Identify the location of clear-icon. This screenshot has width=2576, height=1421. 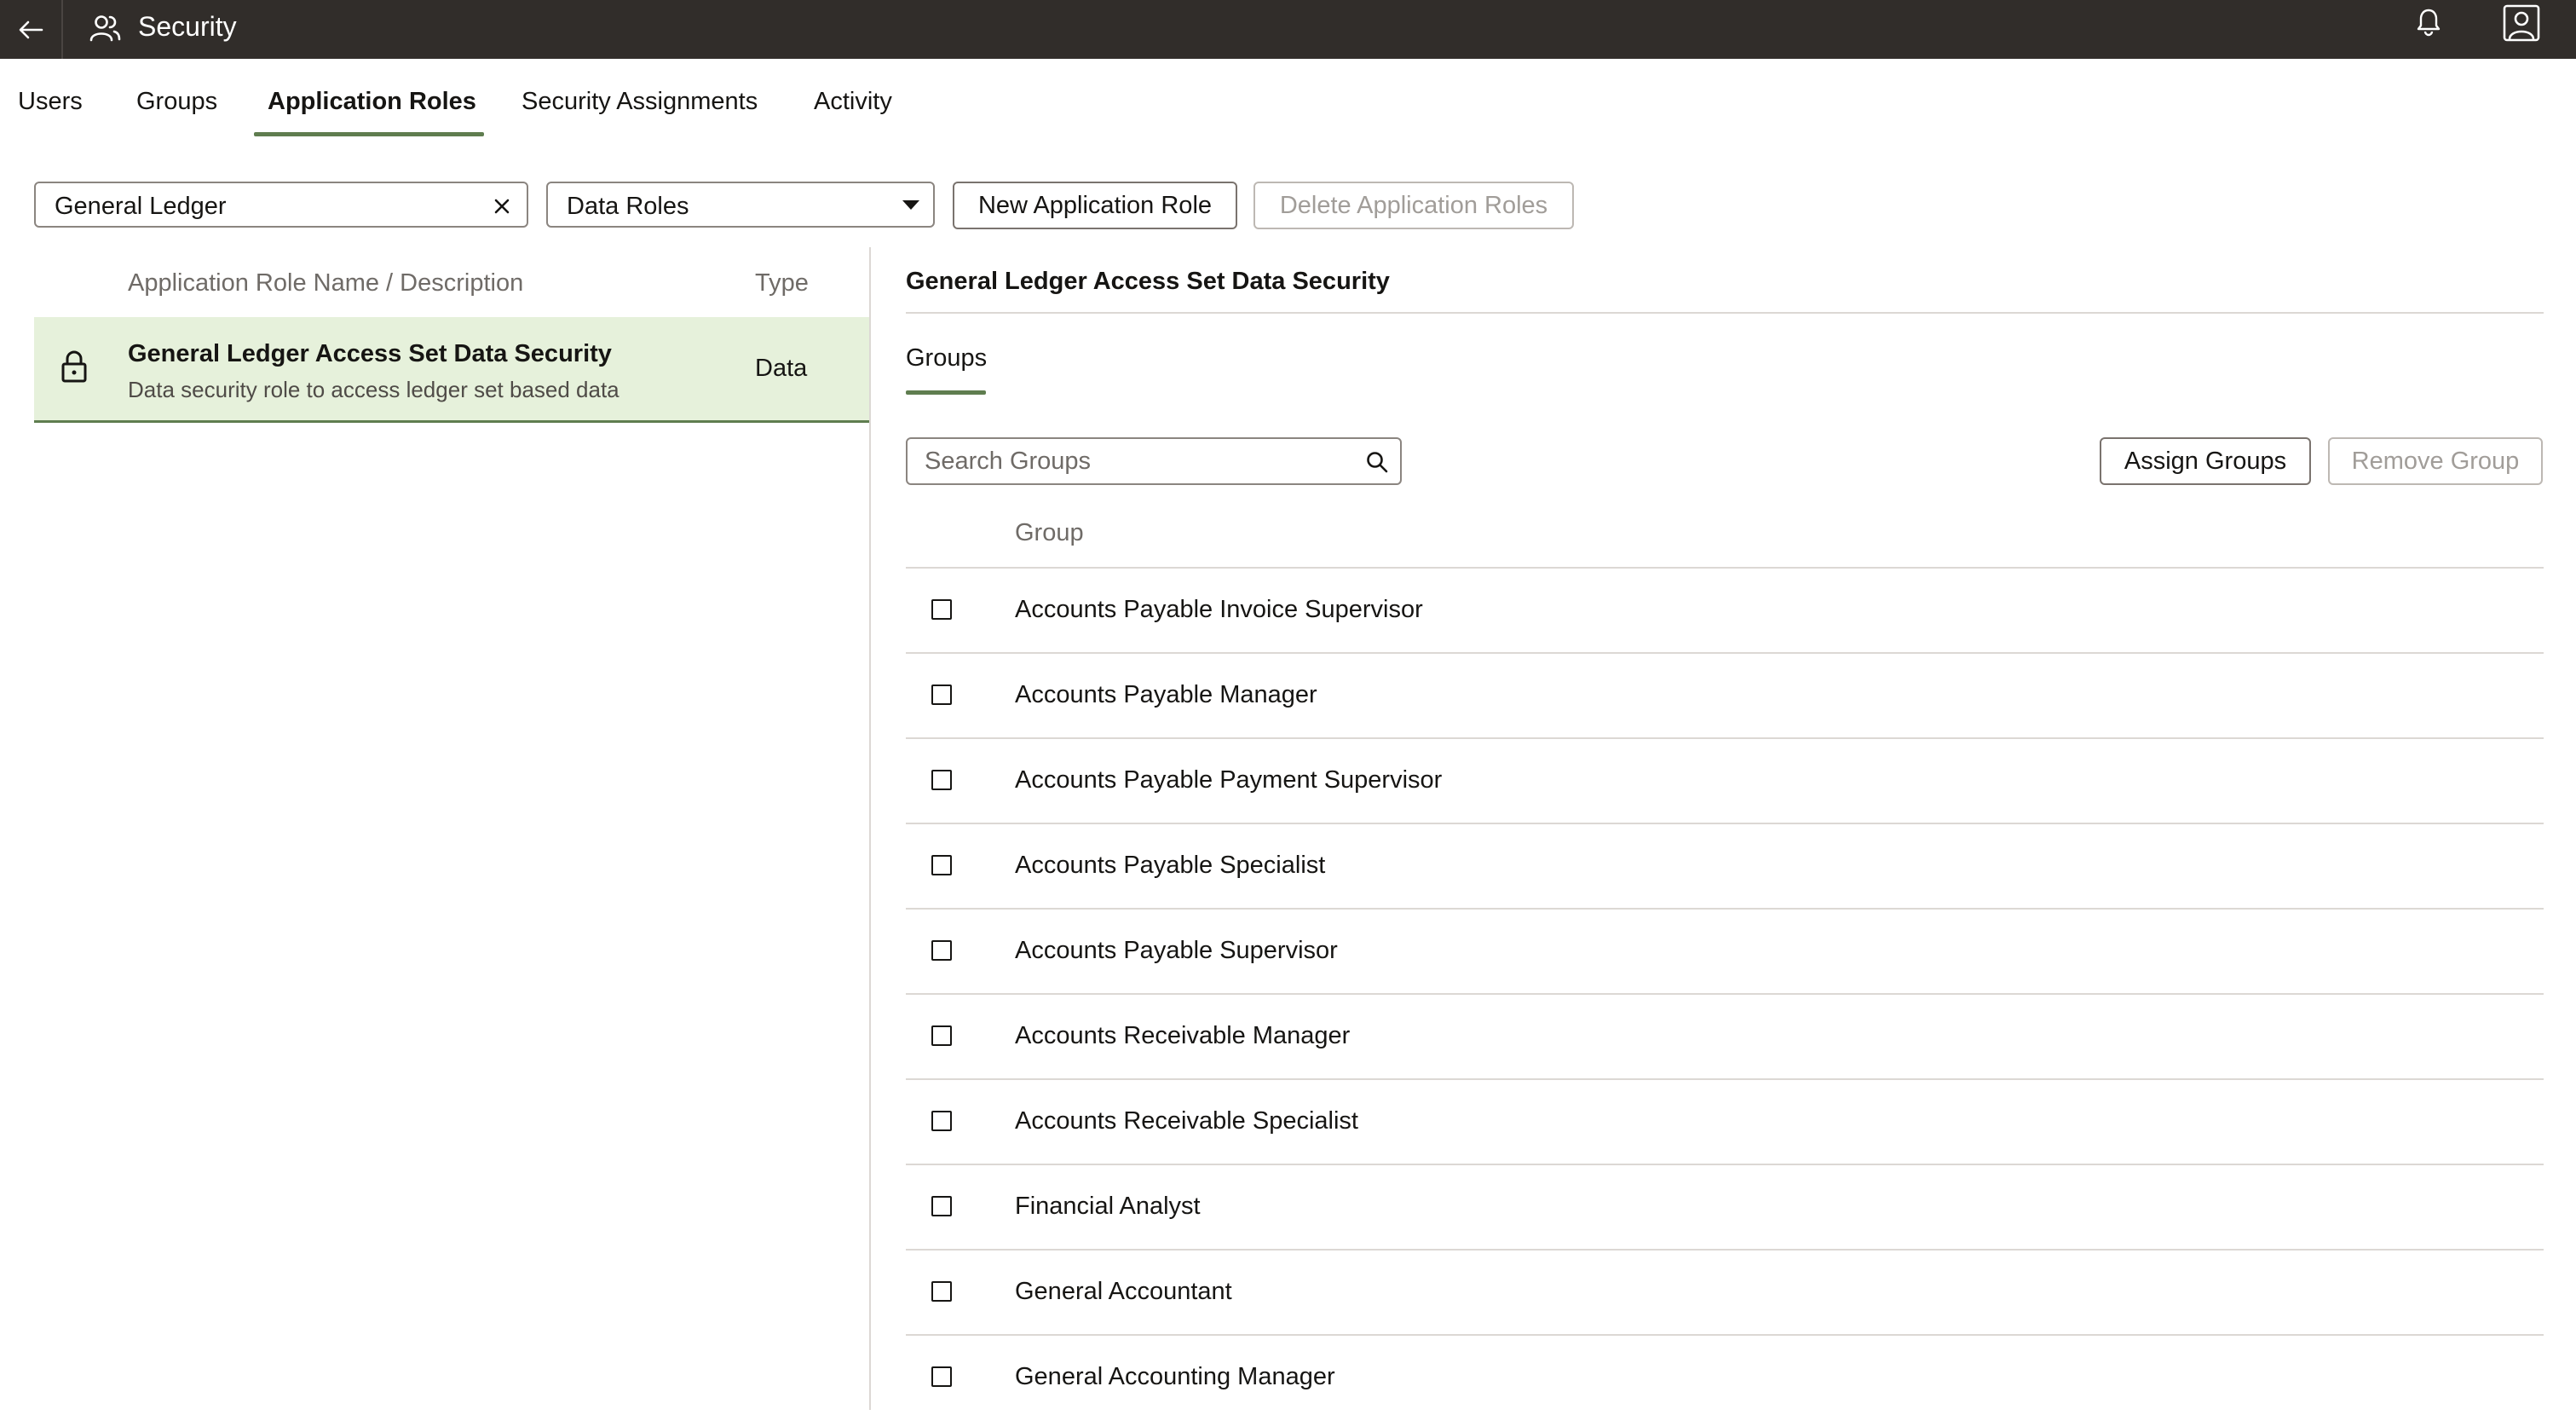
(502, 206).